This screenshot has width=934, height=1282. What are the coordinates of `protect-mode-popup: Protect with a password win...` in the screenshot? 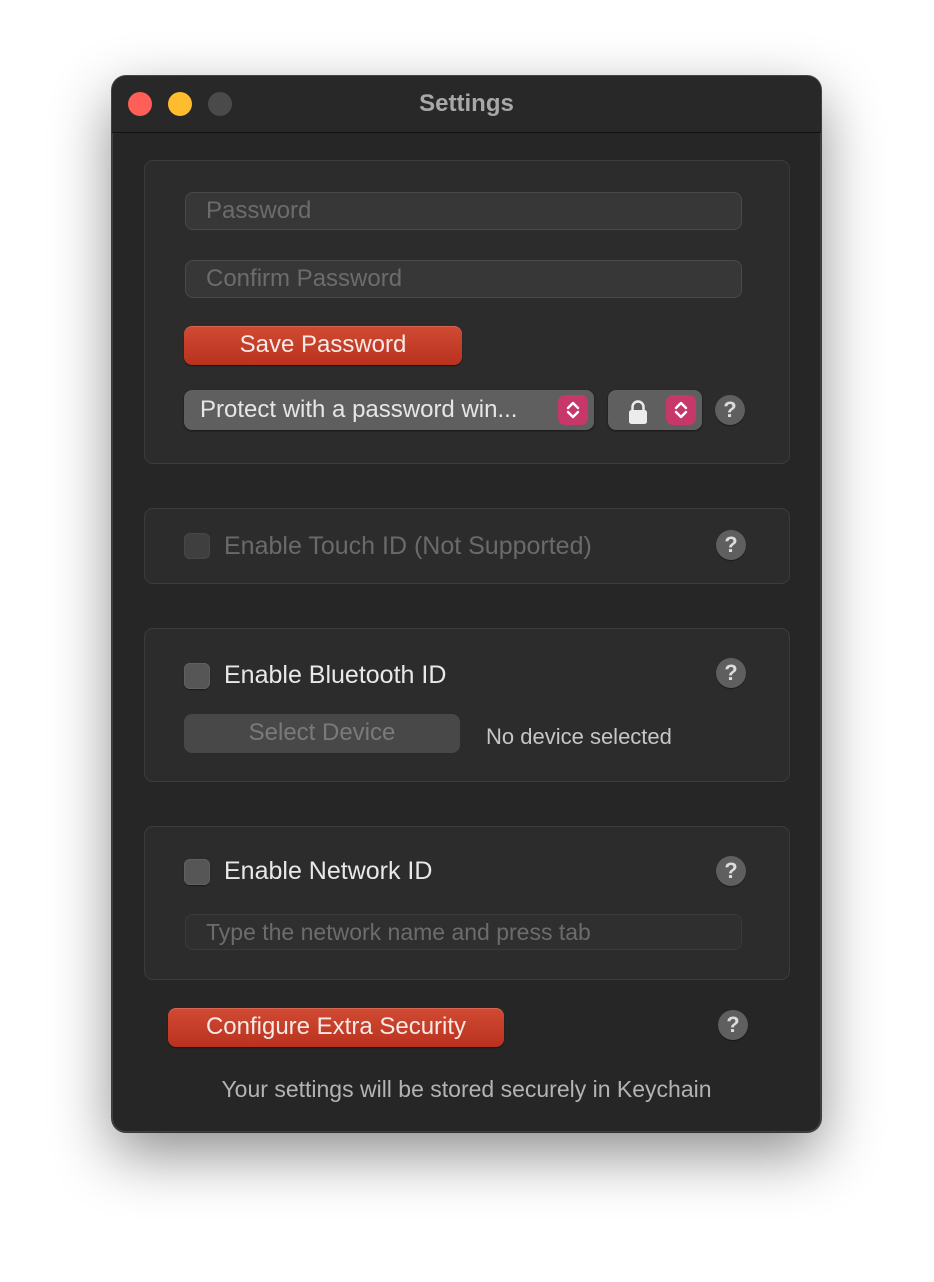 It's located at (389, 410).